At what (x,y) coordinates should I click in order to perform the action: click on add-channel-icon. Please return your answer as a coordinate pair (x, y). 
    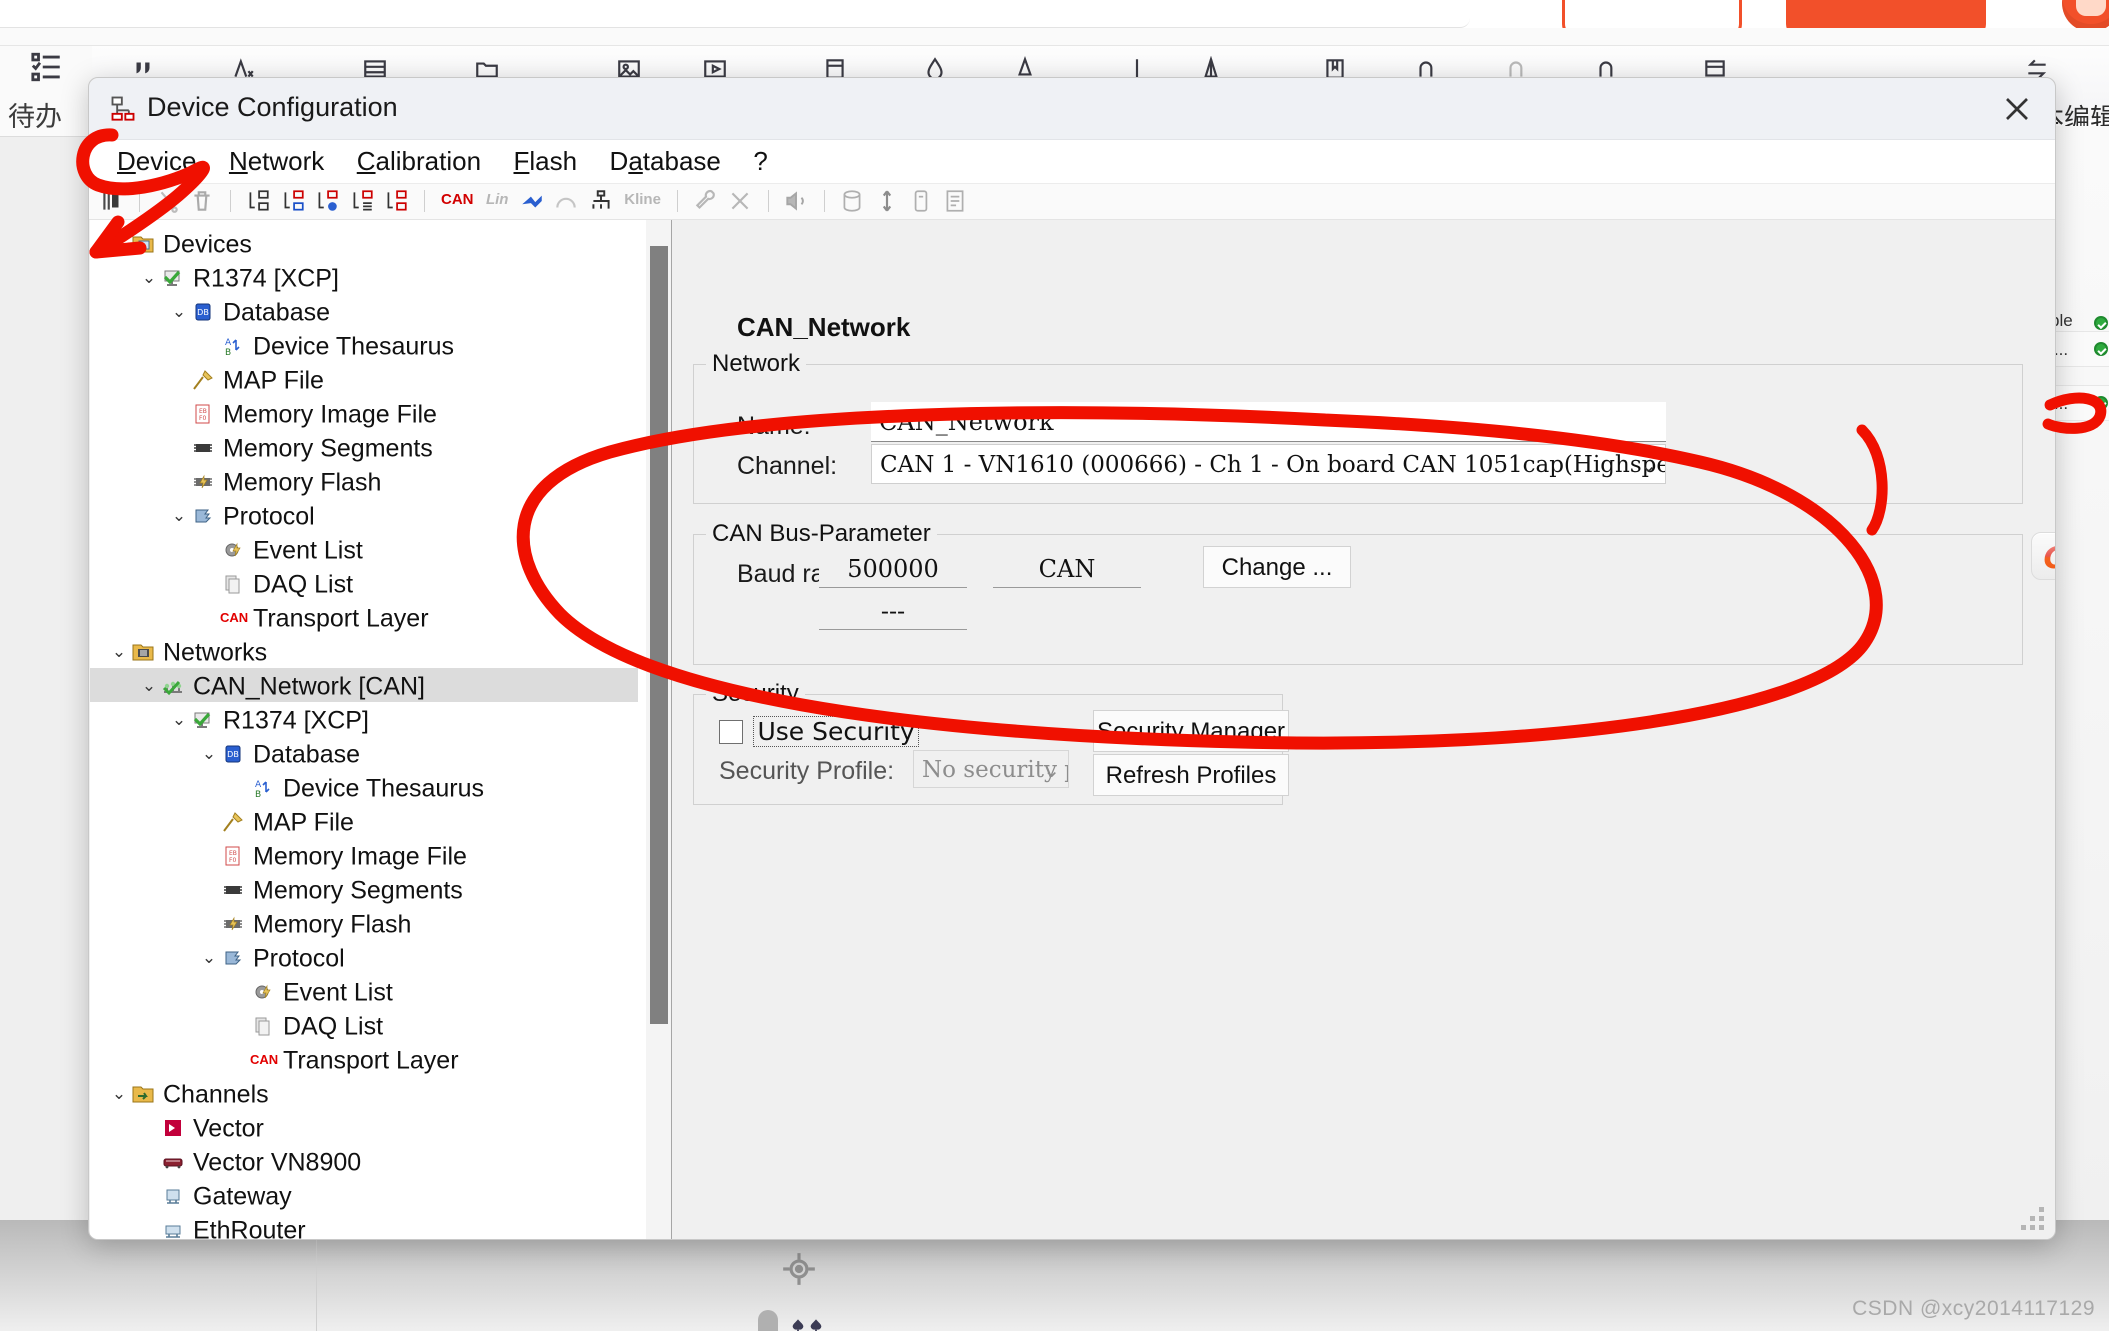
    Looking at the image, I should click on (396, 201).